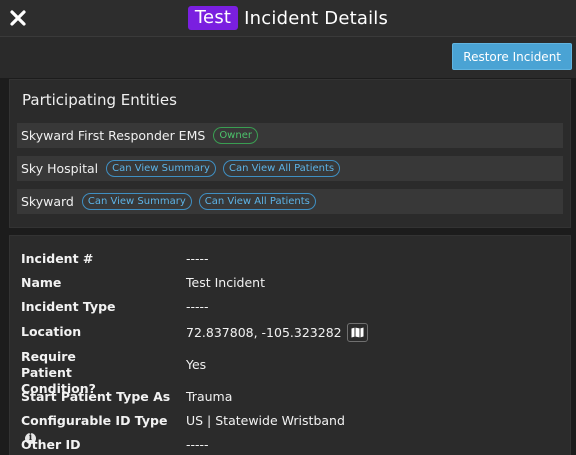  What do you see at coordinates (113, 135) in the screenshot?
I see `entity-name: Skyward First Responder EMS` at bounding box center [113, 135].